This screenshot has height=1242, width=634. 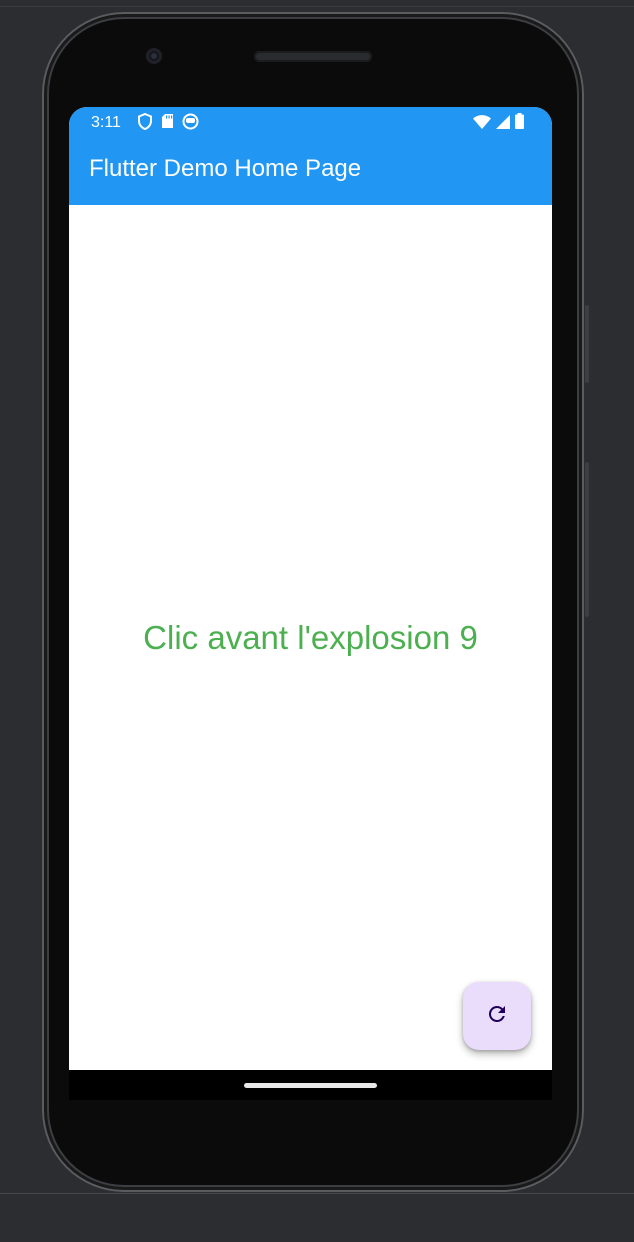 I want to click on status-time: 3:11, so click(x=106, y=122).